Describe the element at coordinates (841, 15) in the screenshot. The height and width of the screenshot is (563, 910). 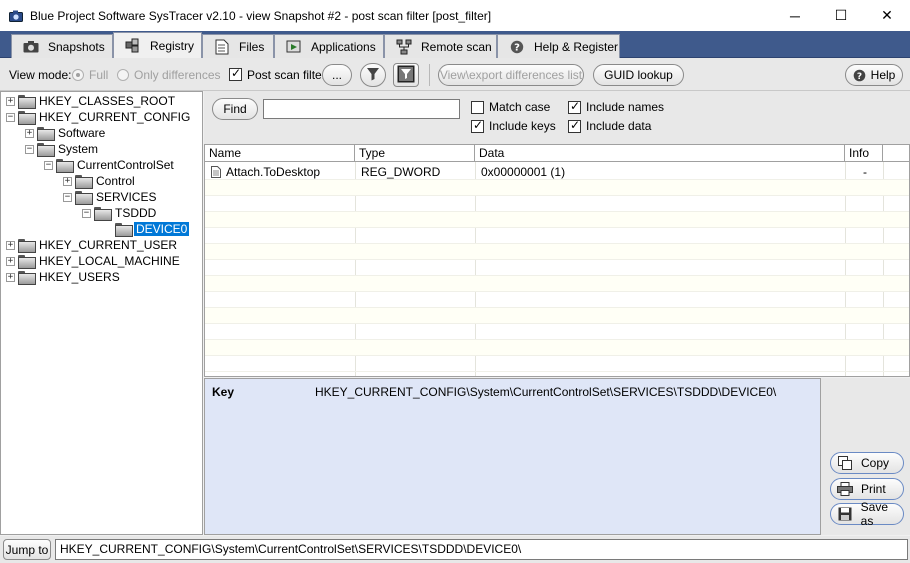
I see `maximize-button: ☐` at that location.